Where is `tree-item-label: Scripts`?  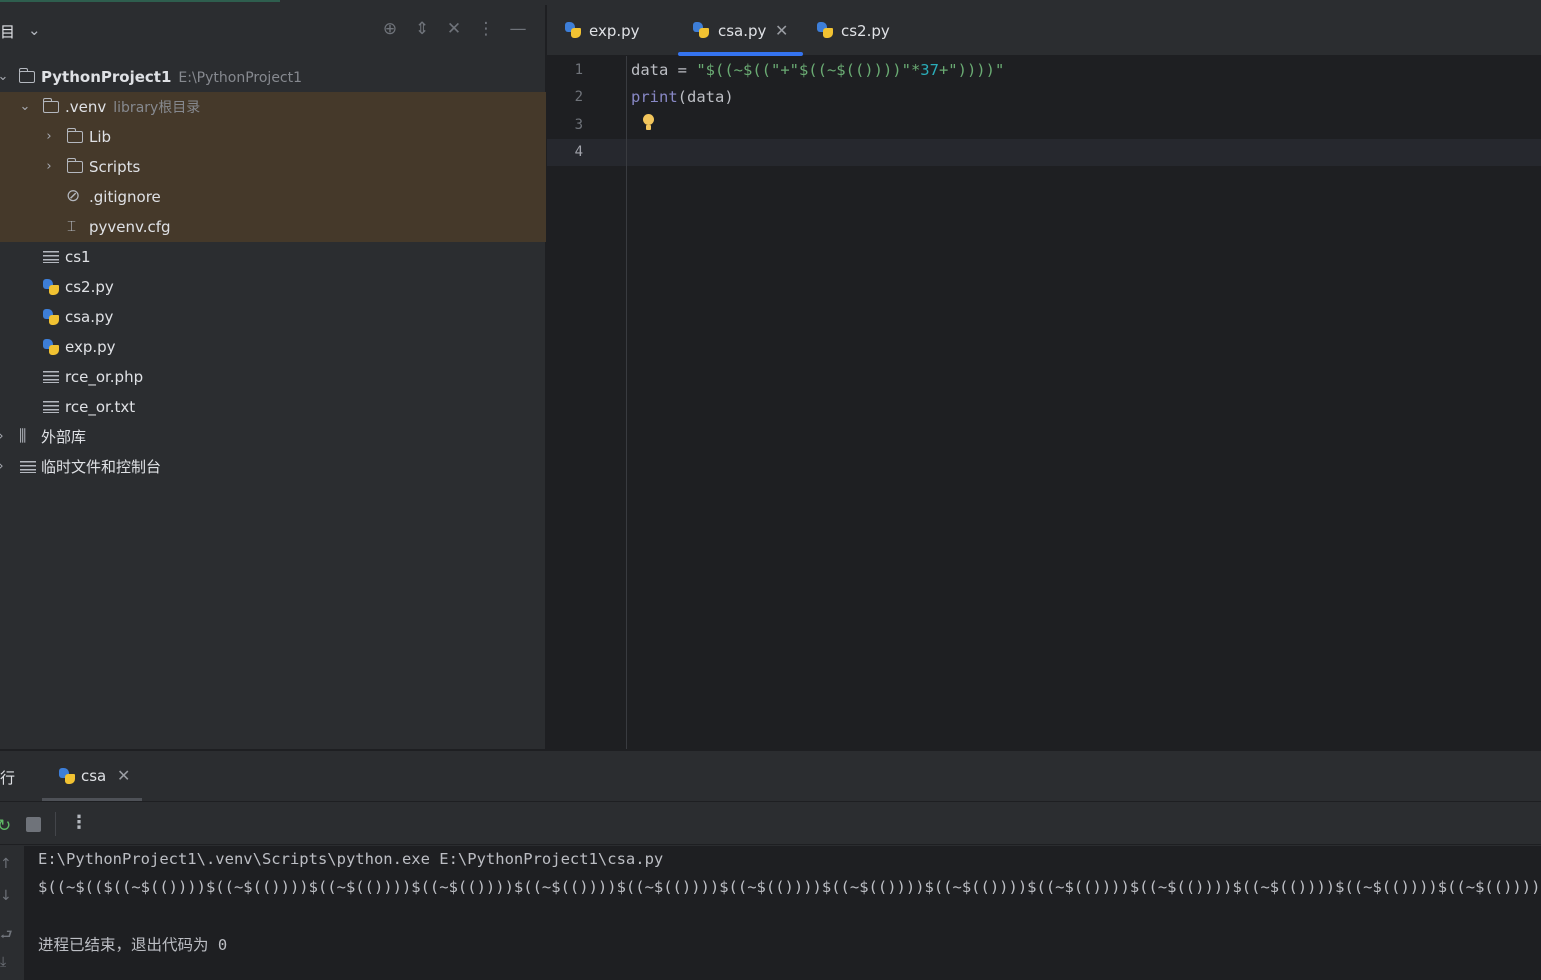
tree-item-label: Scripts is located at coordinates (115, 167).